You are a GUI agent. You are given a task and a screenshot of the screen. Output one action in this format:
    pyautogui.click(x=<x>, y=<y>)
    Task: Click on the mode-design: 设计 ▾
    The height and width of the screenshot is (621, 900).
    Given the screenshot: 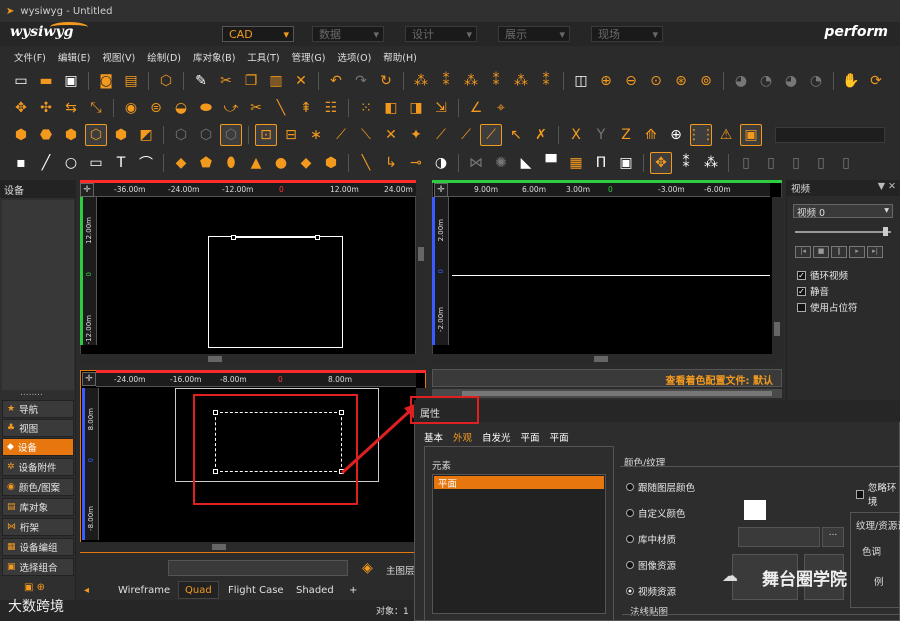 What is the action you would take?
    pyautogui.click(x=441, y=34)
    